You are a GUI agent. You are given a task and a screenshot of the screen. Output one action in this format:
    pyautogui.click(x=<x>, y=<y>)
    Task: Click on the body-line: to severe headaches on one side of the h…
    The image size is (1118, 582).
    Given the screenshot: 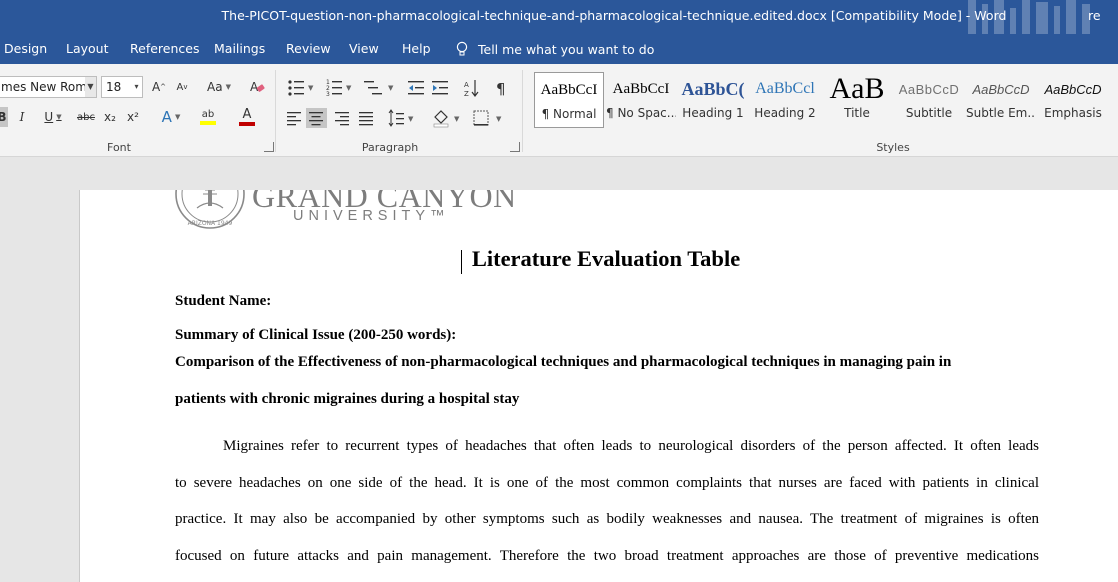 What is the action you would take?
    pyautogui.click(x=607, y=483)
    